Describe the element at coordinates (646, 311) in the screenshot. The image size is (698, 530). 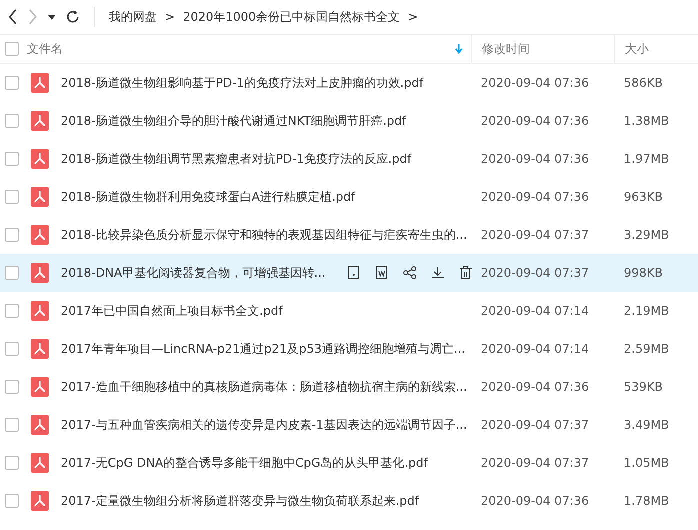
I see `file-size: 2.19MB` at that location.